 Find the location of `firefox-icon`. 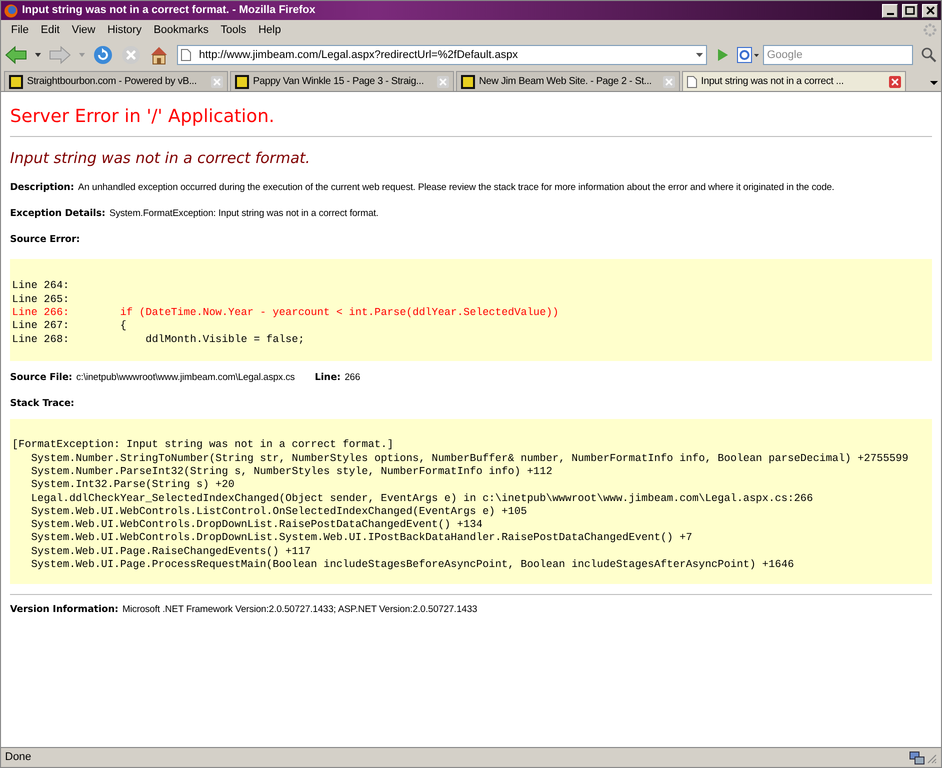

firefox-icon is located at coordinates (11, 11).